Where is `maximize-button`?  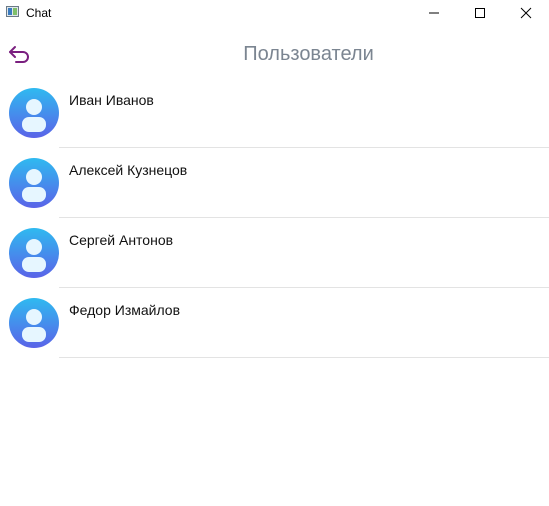 maximize-button is located at coordinates (480, 13).